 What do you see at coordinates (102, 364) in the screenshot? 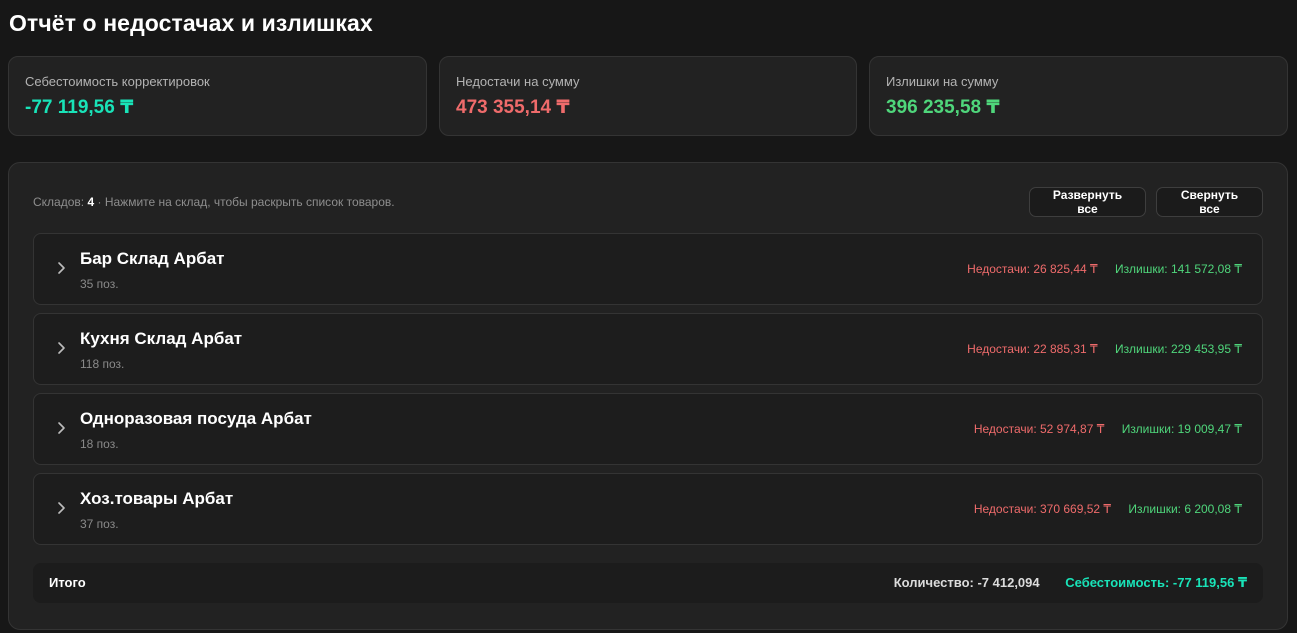
I see `warehouse-item-count: 118 поз.` at bounding box center [102, 364].